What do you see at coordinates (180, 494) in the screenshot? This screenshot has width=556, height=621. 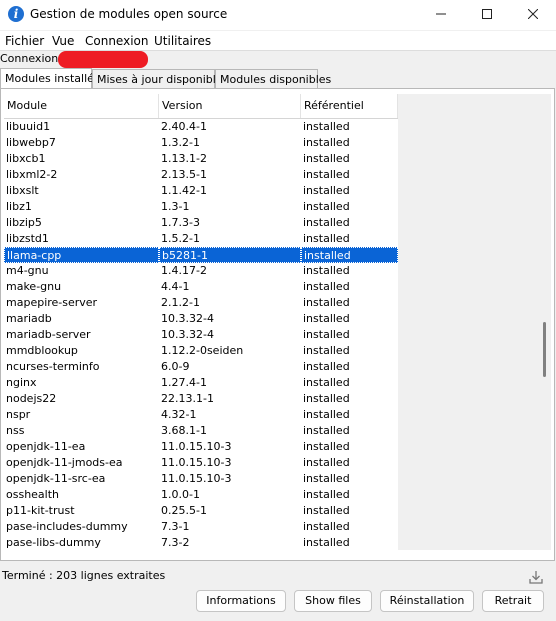 I see `cell-version: 1.0.0-1` at bounding box center [180, 494].